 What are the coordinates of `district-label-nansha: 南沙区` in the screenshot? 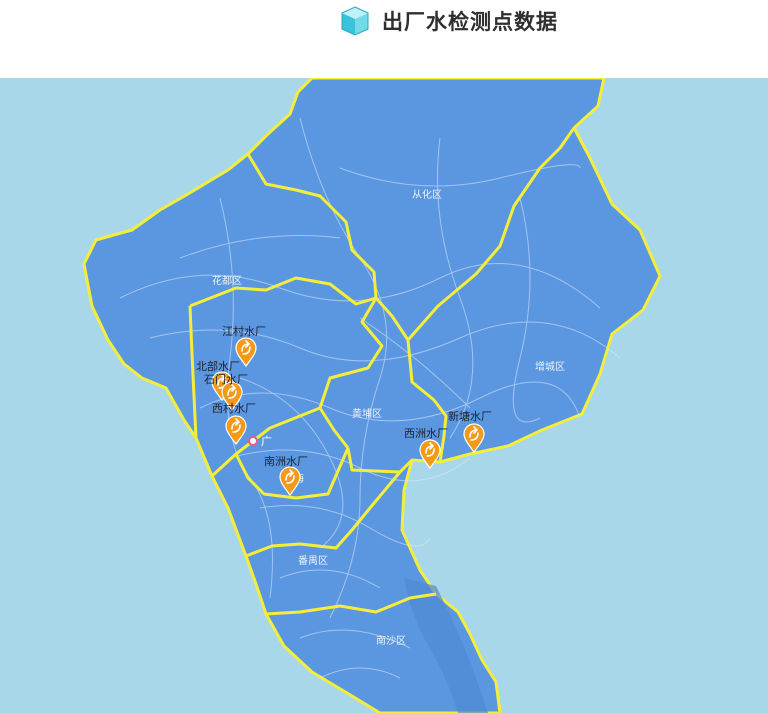 It's located at (391, 640).